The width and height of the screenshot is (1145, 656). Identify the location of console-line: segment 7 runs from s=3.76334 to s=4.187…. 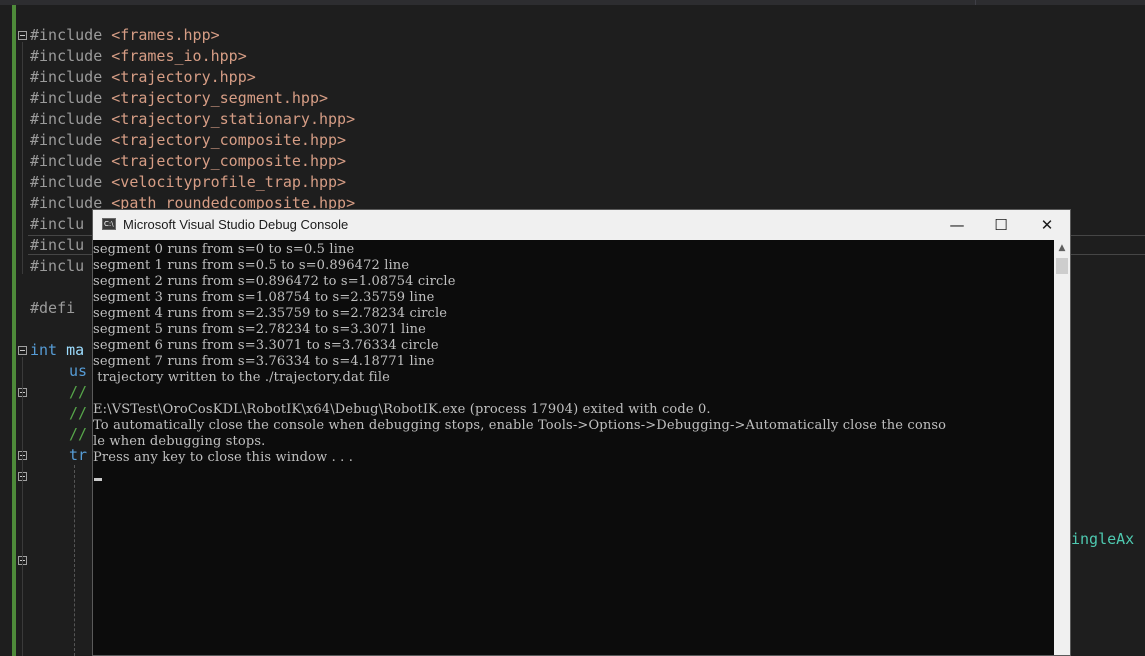
(264, 361).